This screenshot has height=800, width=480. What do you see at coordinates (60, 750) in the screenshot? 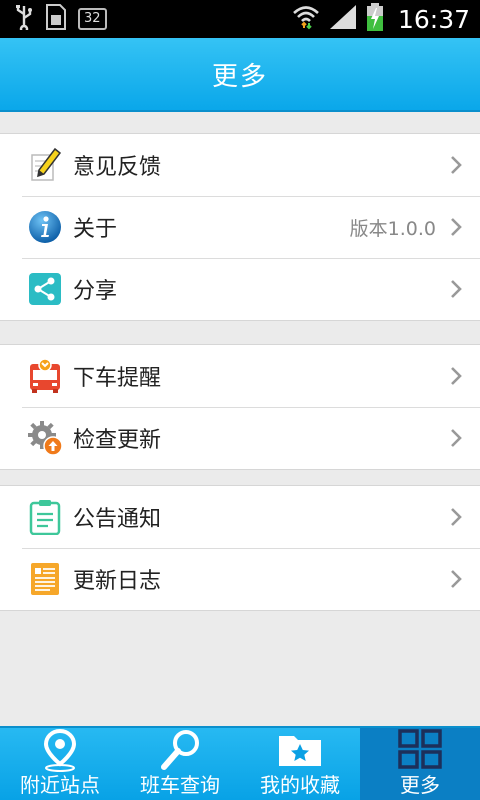
I see `location-pin-icon` at bounding box center [60, 750].